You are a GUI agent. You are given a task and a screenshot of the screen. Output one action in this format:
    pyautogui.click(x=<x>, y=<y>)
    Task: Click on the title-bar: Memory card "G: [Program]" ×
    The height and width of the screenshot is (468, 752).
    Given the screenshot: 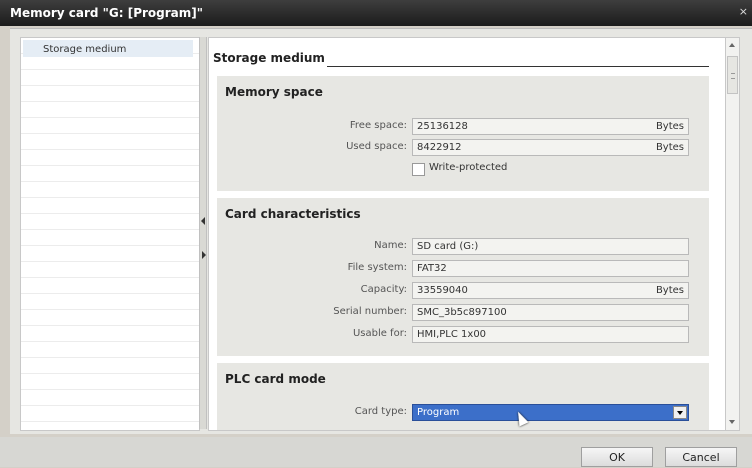 What is the action you would take?
    pyautogui.click(x=376, y=13)
    